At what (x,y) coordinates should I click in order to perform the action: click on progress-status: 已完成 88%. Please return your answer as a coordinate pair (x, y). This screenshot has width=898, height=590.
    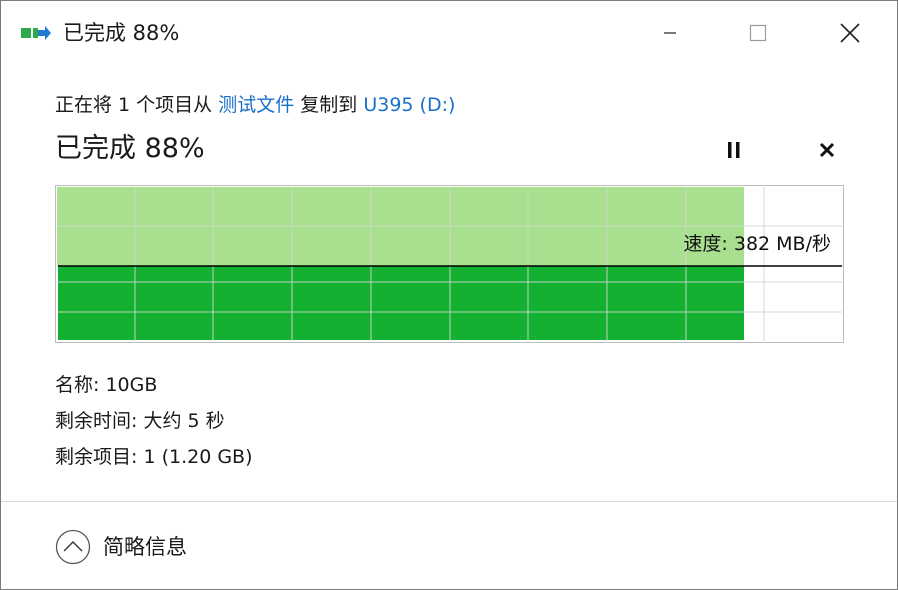
    Looking at the image, I should click on (130, 148).